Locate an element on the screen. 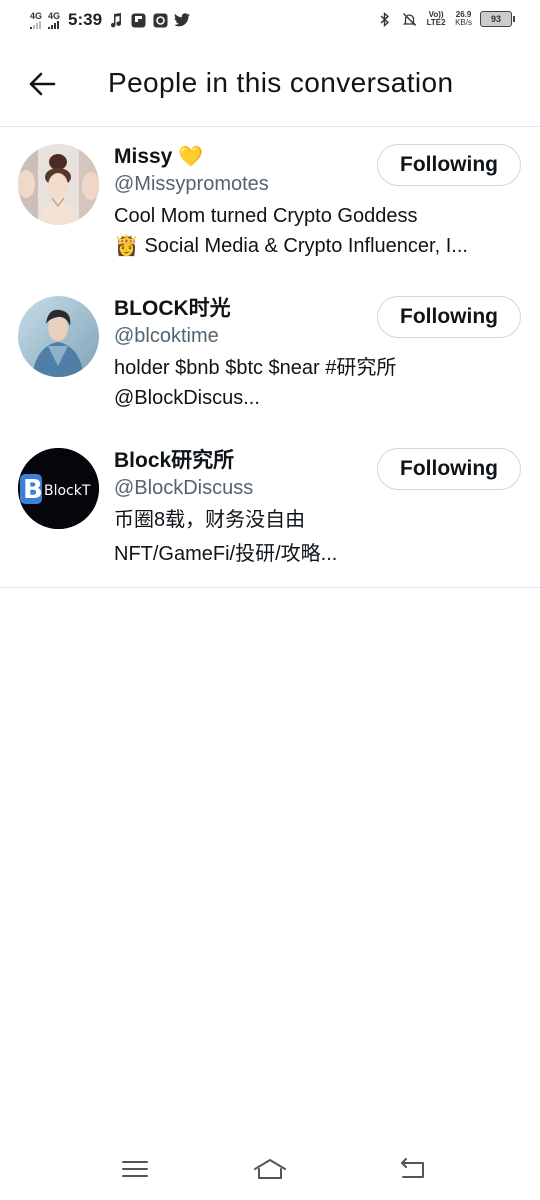 Image resolution: width=540 pixels, height=1200 pixels. page-title: People in this conversation is located at coordinates (281, 82).